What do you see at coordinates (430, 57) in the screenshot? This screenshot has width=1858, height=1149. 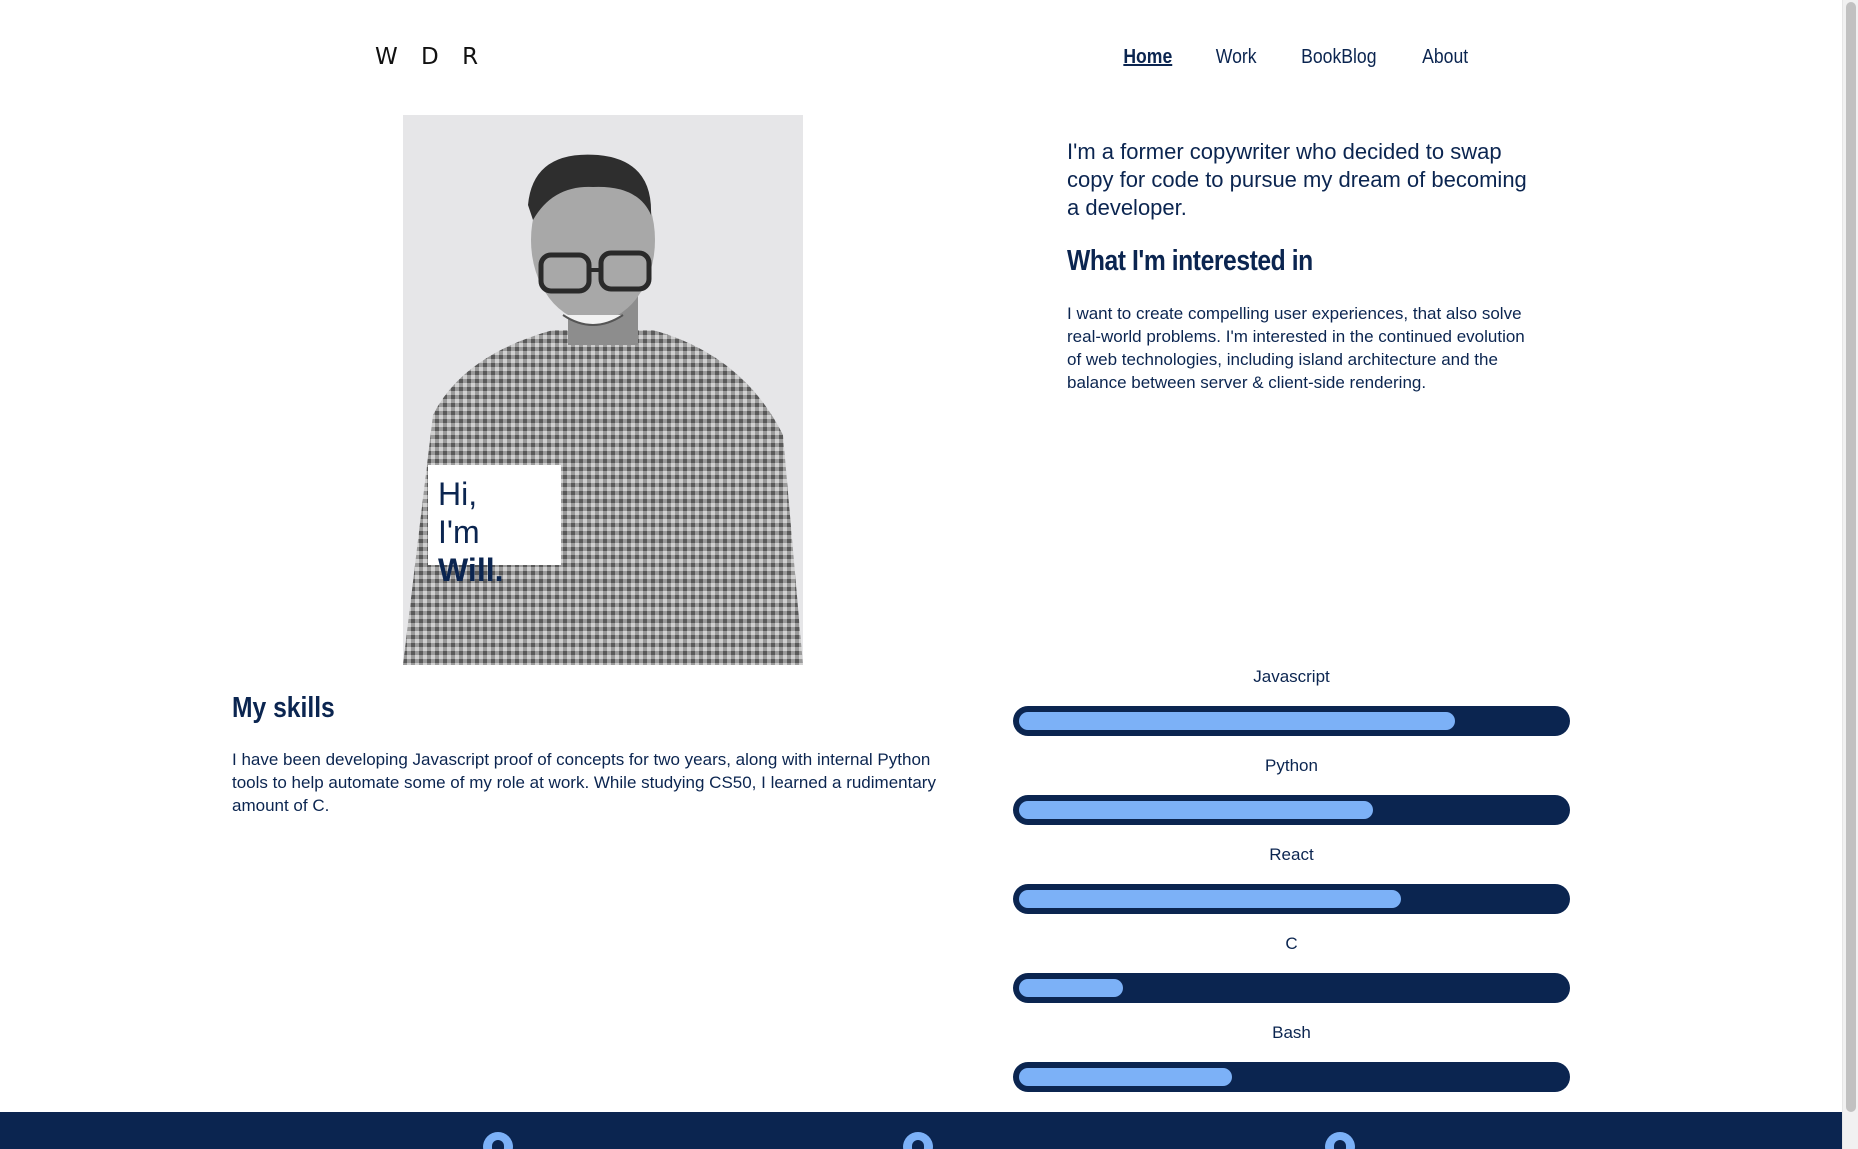 I see `site-logo: W D R` at bounding box center [430, 57].